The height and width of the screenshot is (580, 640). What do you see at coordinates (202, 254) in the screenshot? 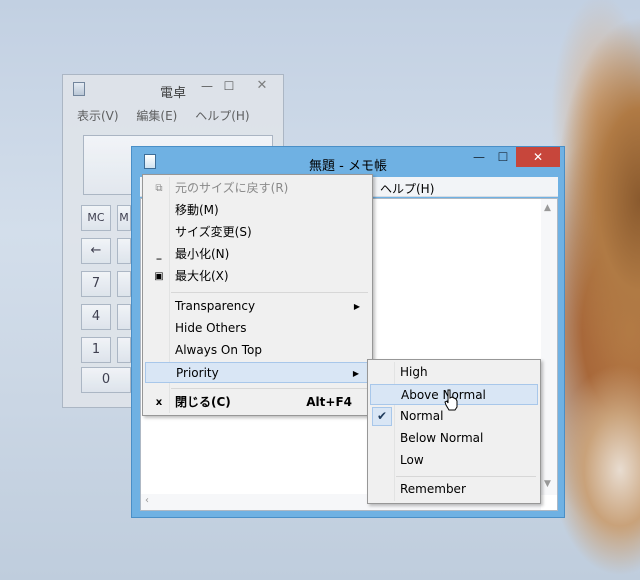
I see `menu-item-label: 最小化(N)` at bounding box center [202, 254].